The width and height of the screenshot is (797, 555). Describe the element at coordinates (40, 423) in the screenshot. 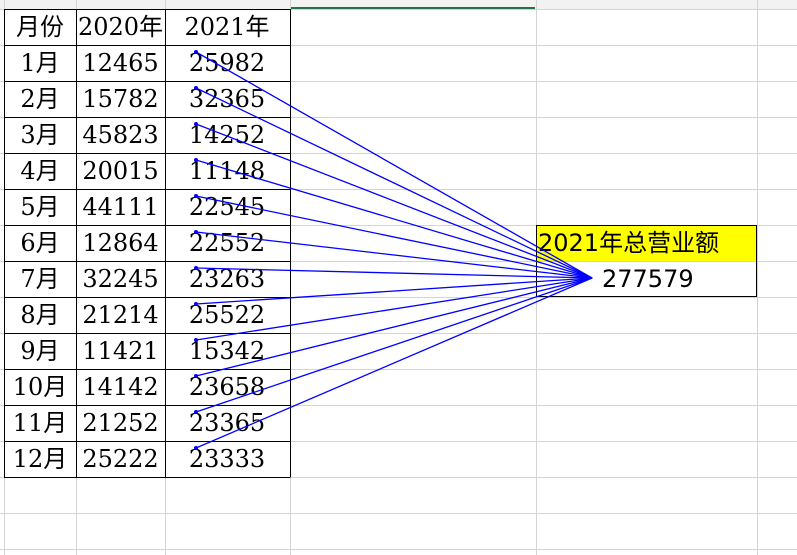

I see `cell-month: 11月` at that location.